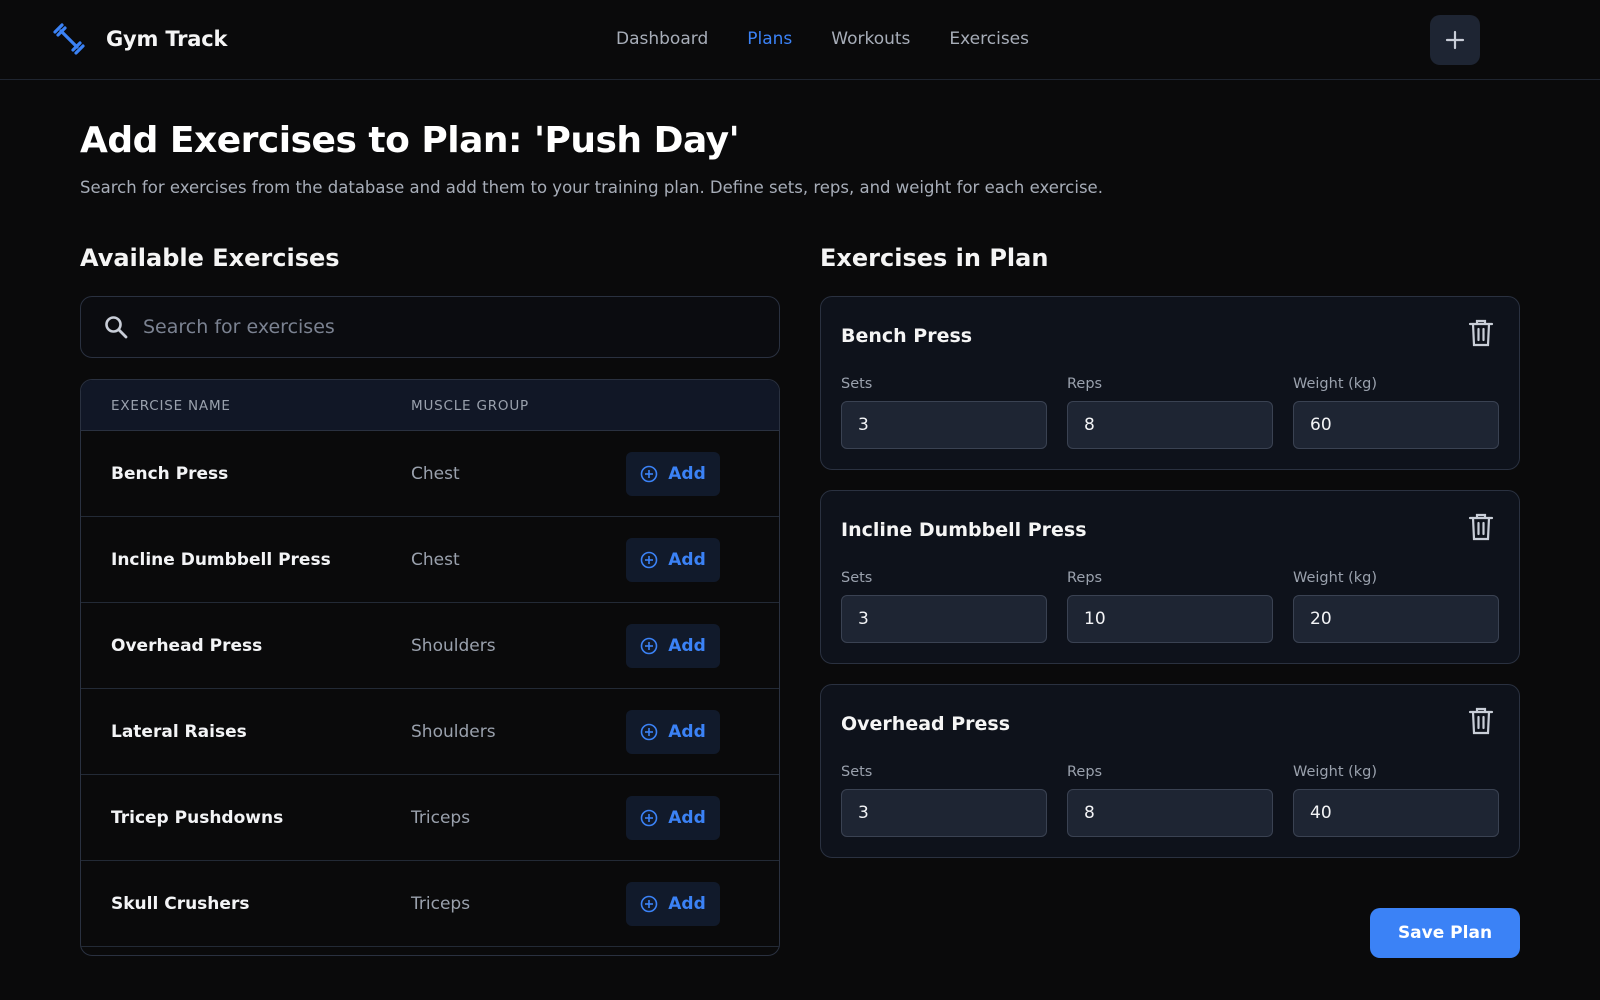 The height and width of the screenshot is (1000, 1600). What do you see at coordinates (167, 39) in the screenshot?
I see `app-name: Gym Track` at bounding box center [167, 39].